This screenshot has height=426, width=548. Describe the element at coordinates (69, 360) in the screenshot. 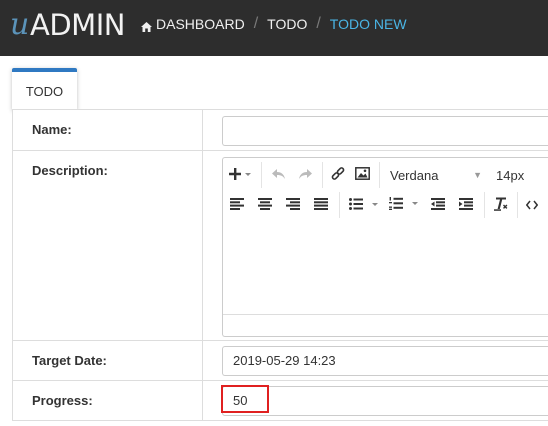

I see `target-date-label: Target Date:` at that location.